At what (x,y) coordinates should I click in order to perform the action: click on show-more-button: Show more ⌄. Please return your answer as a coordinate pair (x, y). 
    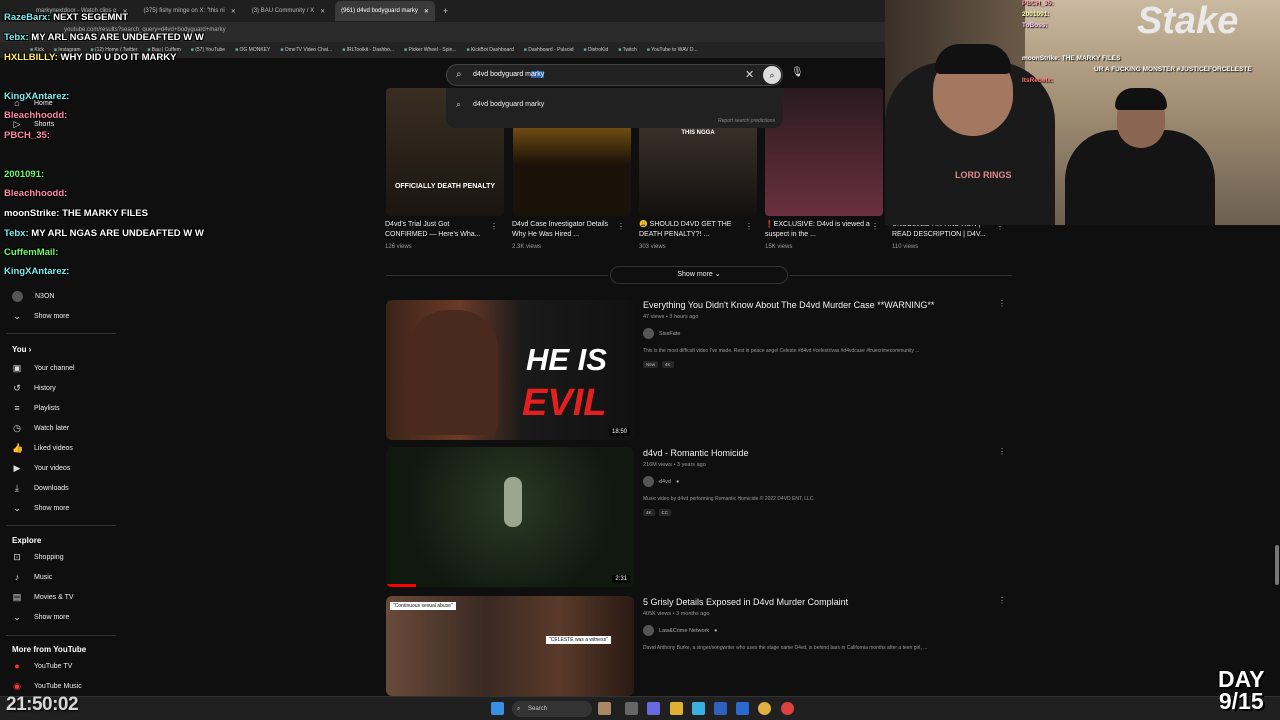
    Looking at the image, I should click on (699, 275).